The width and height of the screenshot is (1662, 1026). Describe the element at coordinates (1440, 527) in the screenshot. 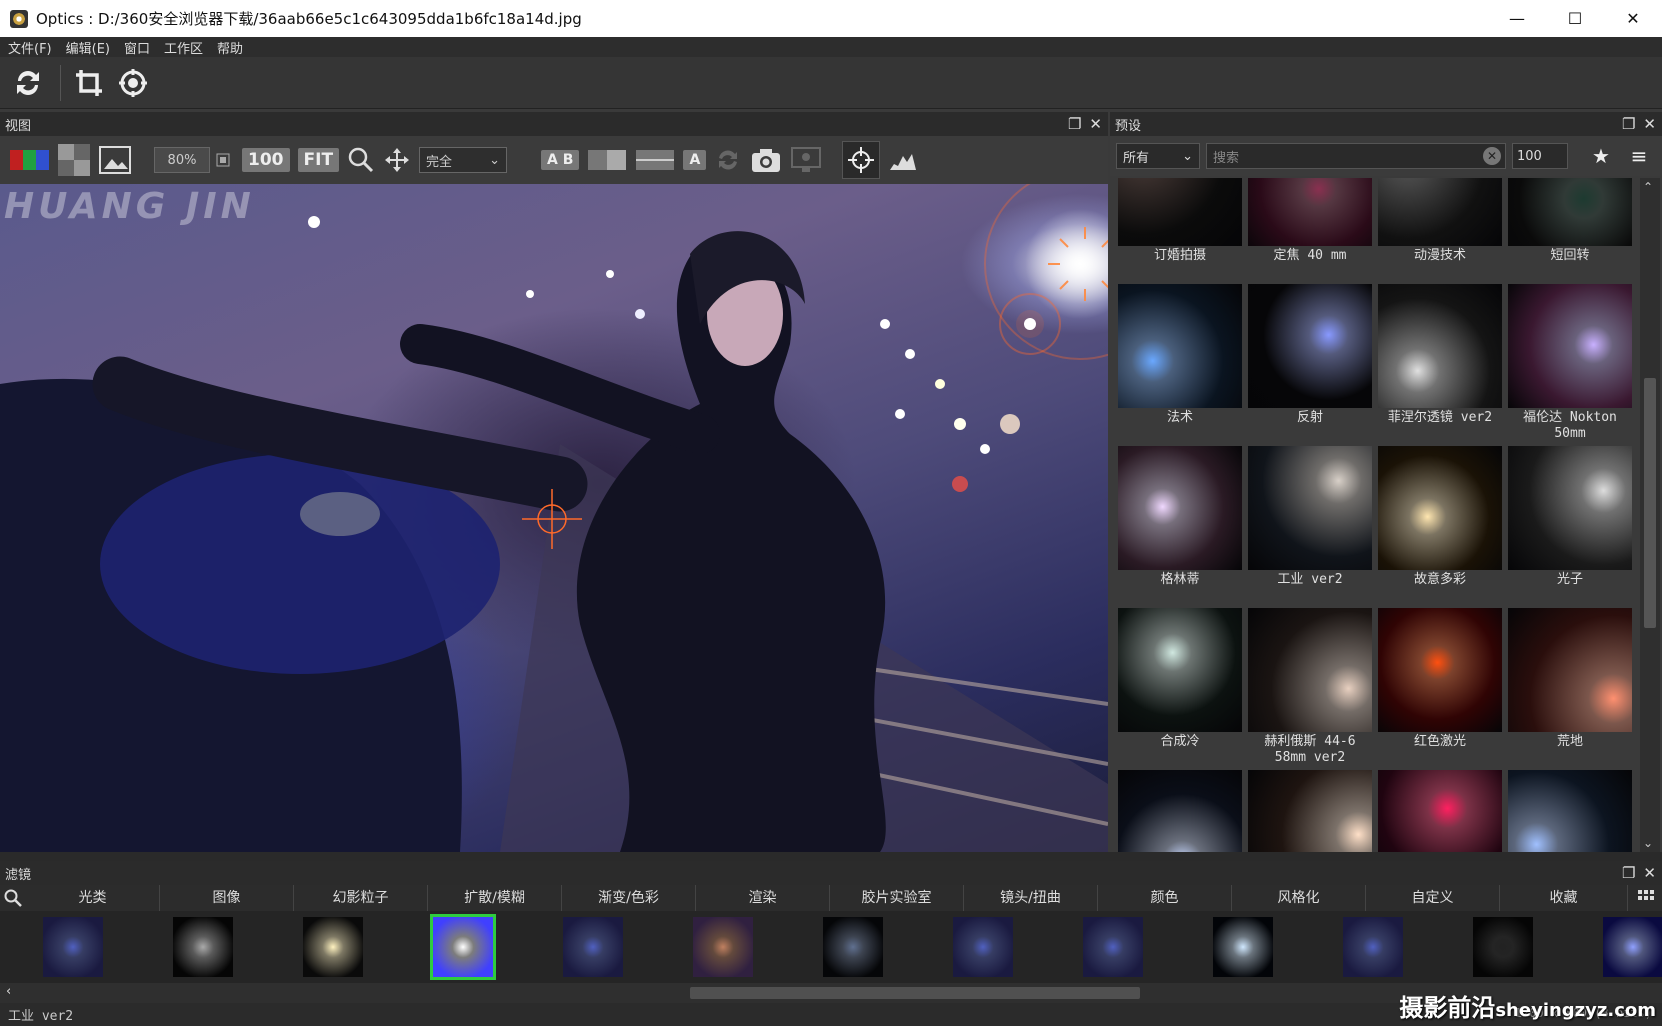

I see `preset-item: 故意多彩` at that location.